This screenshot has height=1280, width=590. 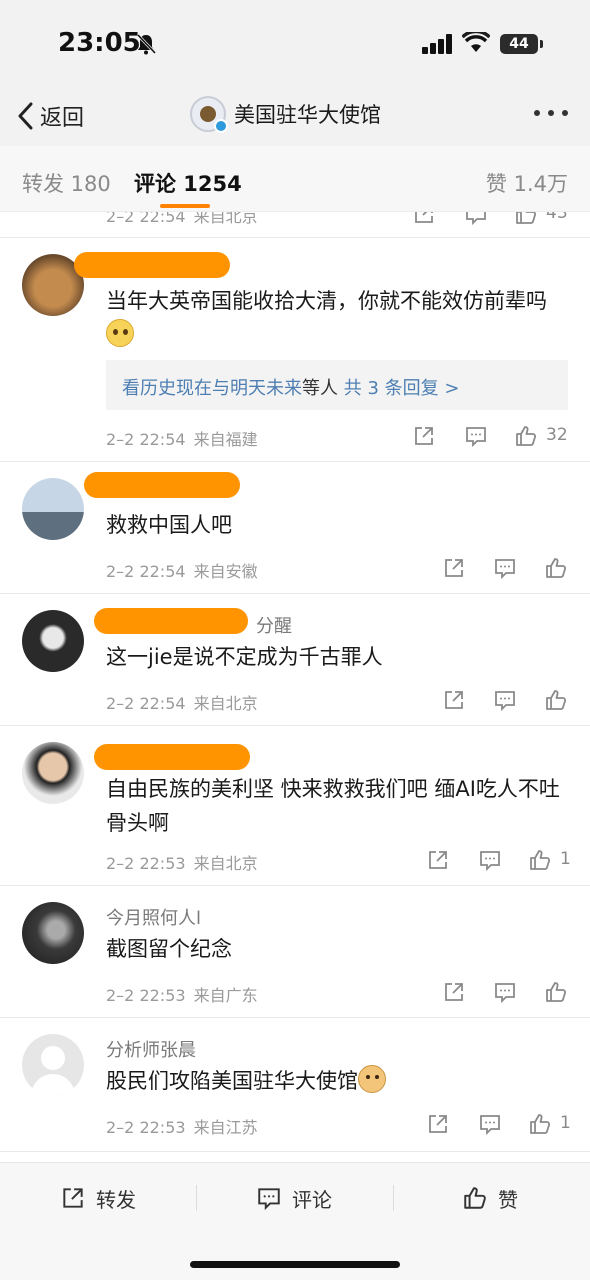 What do you see at coordinates (295, 952) in the screenshot?
I see `list-item: 今月照何人l 截图留个纪念 2–2 22:53 来自广东` at bounding box center [295, 952].